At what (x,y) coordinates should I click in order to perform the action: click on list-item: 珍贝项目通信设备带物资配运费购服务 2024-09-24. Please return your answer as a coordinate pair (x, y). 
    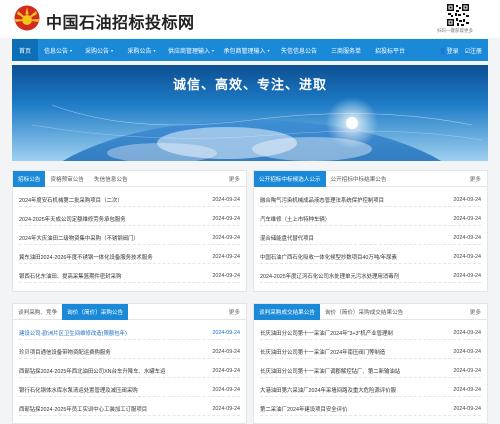
    Looking at the image, I should click on (129, 352).